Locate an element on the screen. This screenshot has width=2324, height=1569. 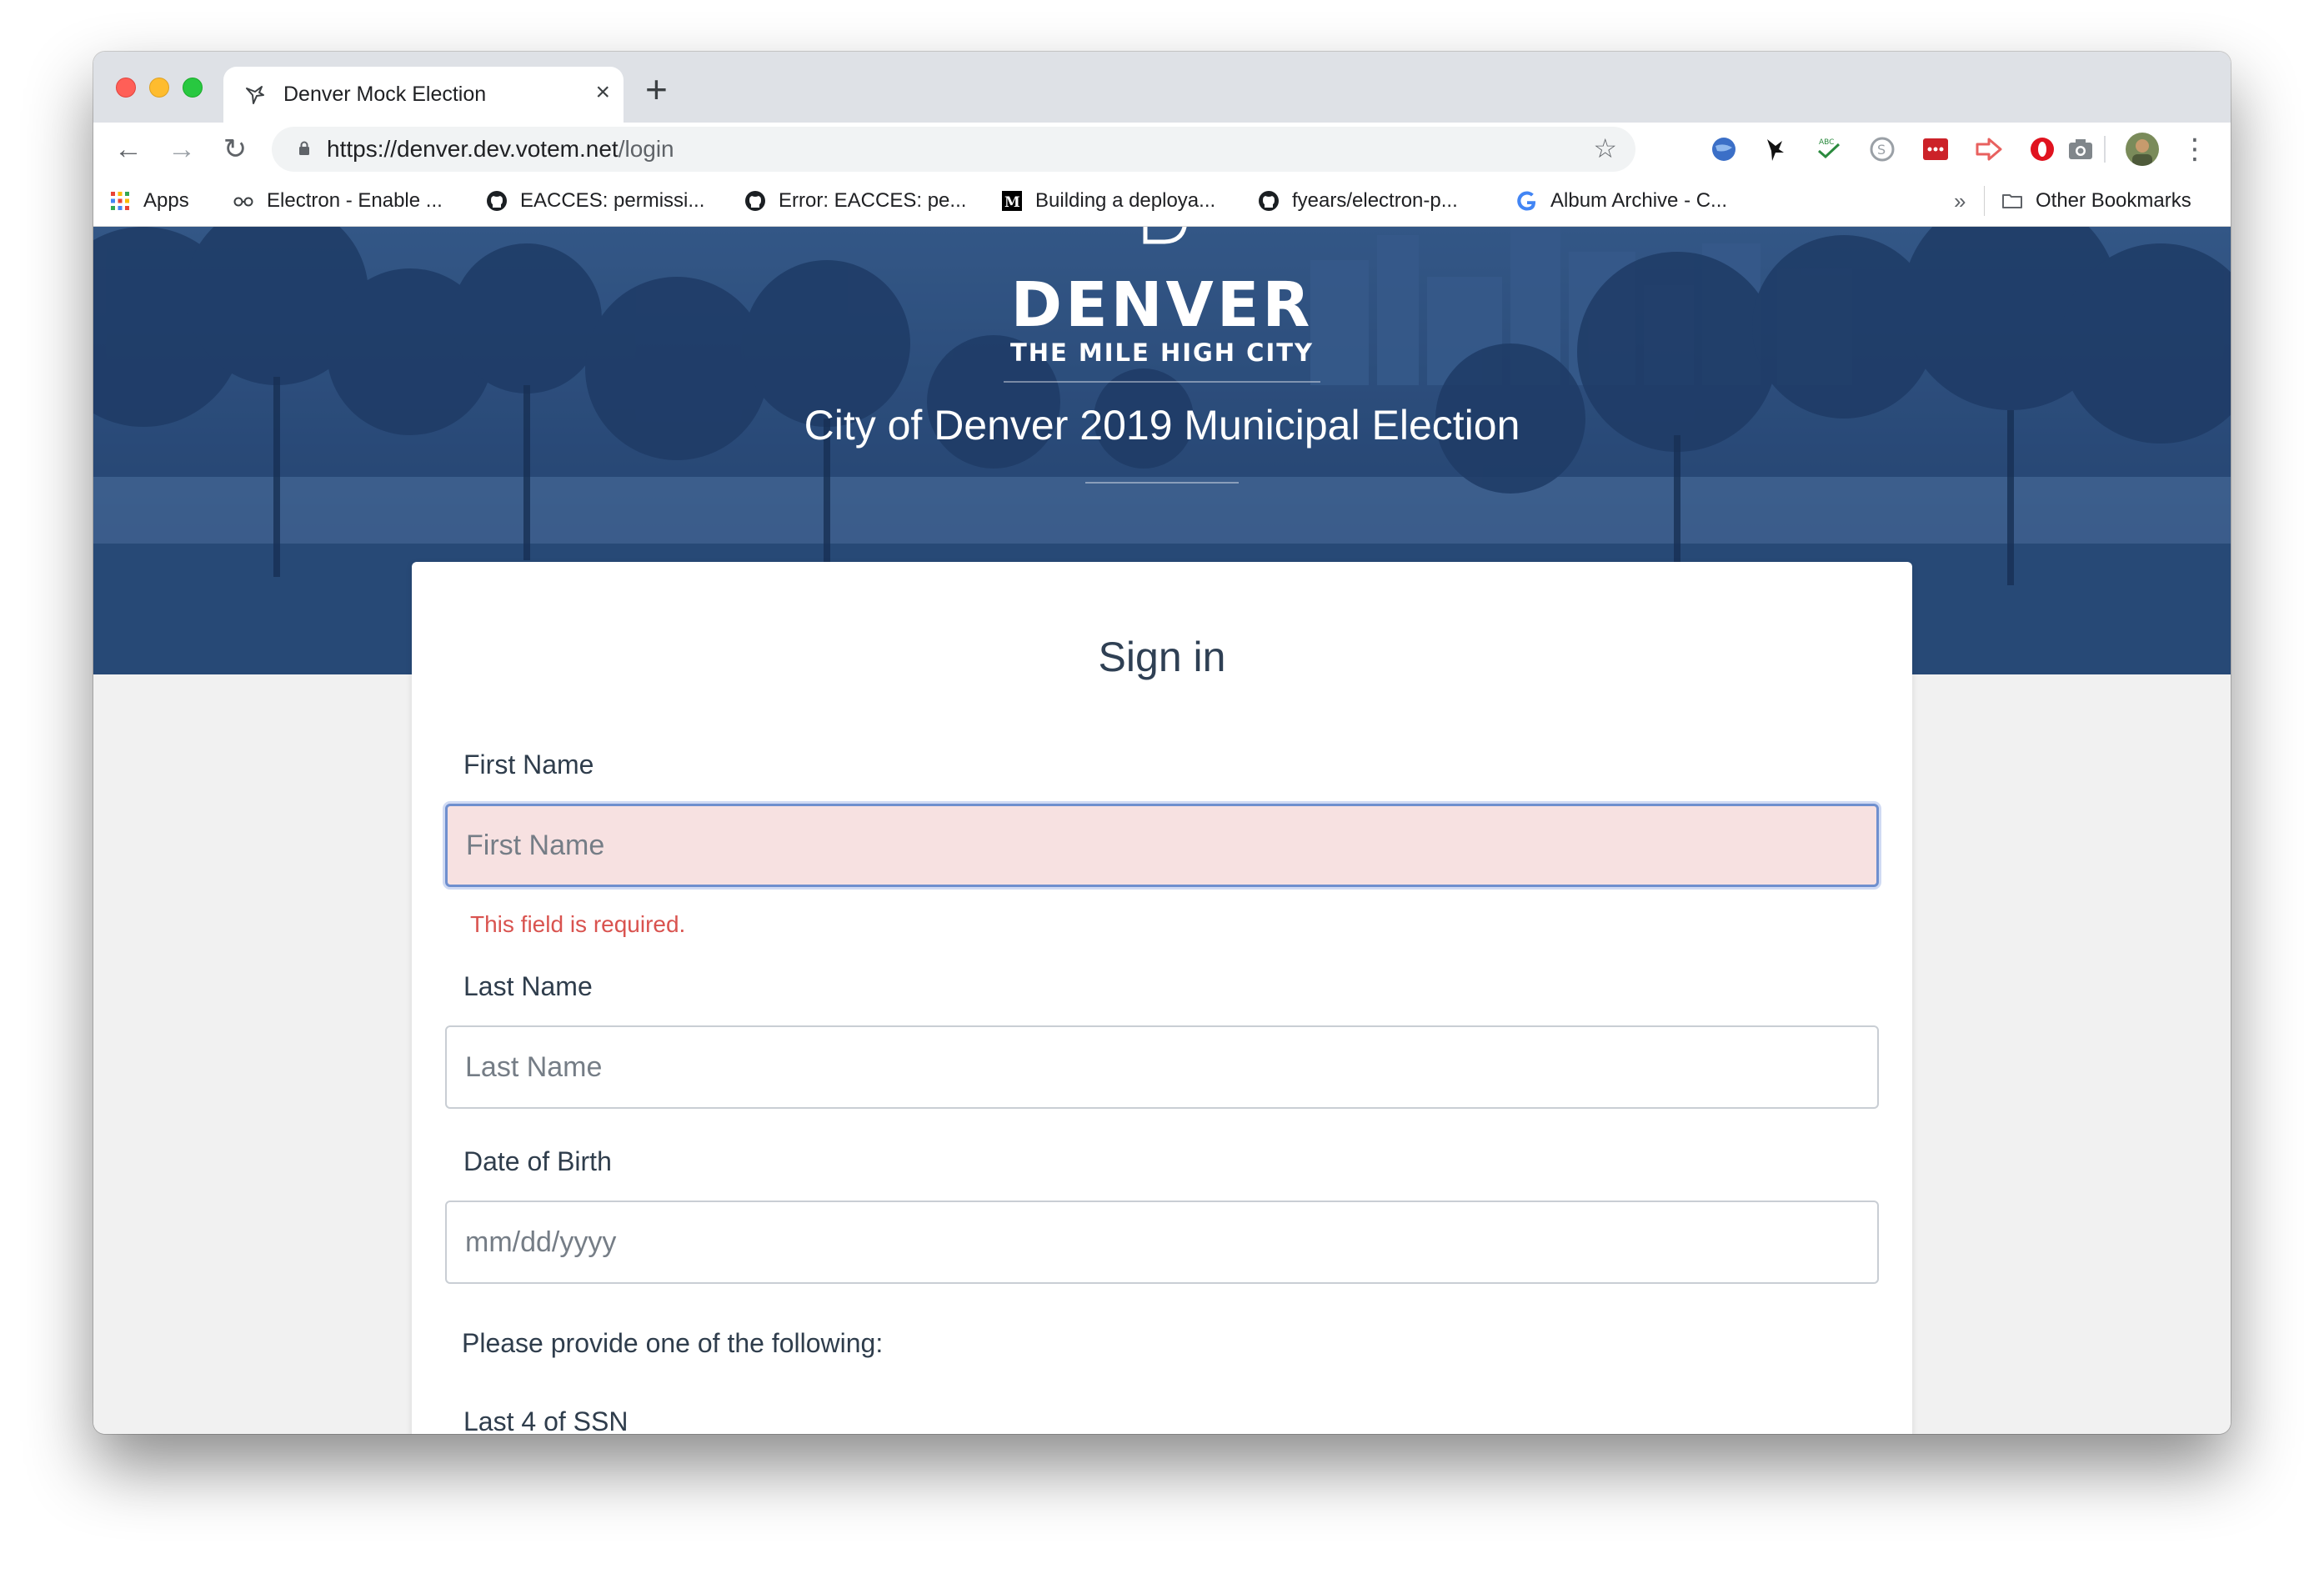
svg-text: S is located at coordinates (1882, 150).